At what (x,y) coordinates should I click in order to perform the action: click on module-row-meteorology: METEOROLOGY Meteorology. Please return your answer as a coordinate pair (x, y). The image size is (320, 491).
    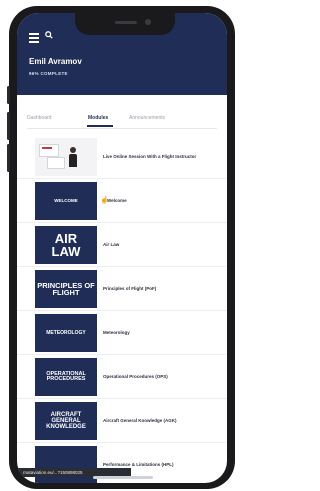
    Looking at the image, I should click on (122, 334).